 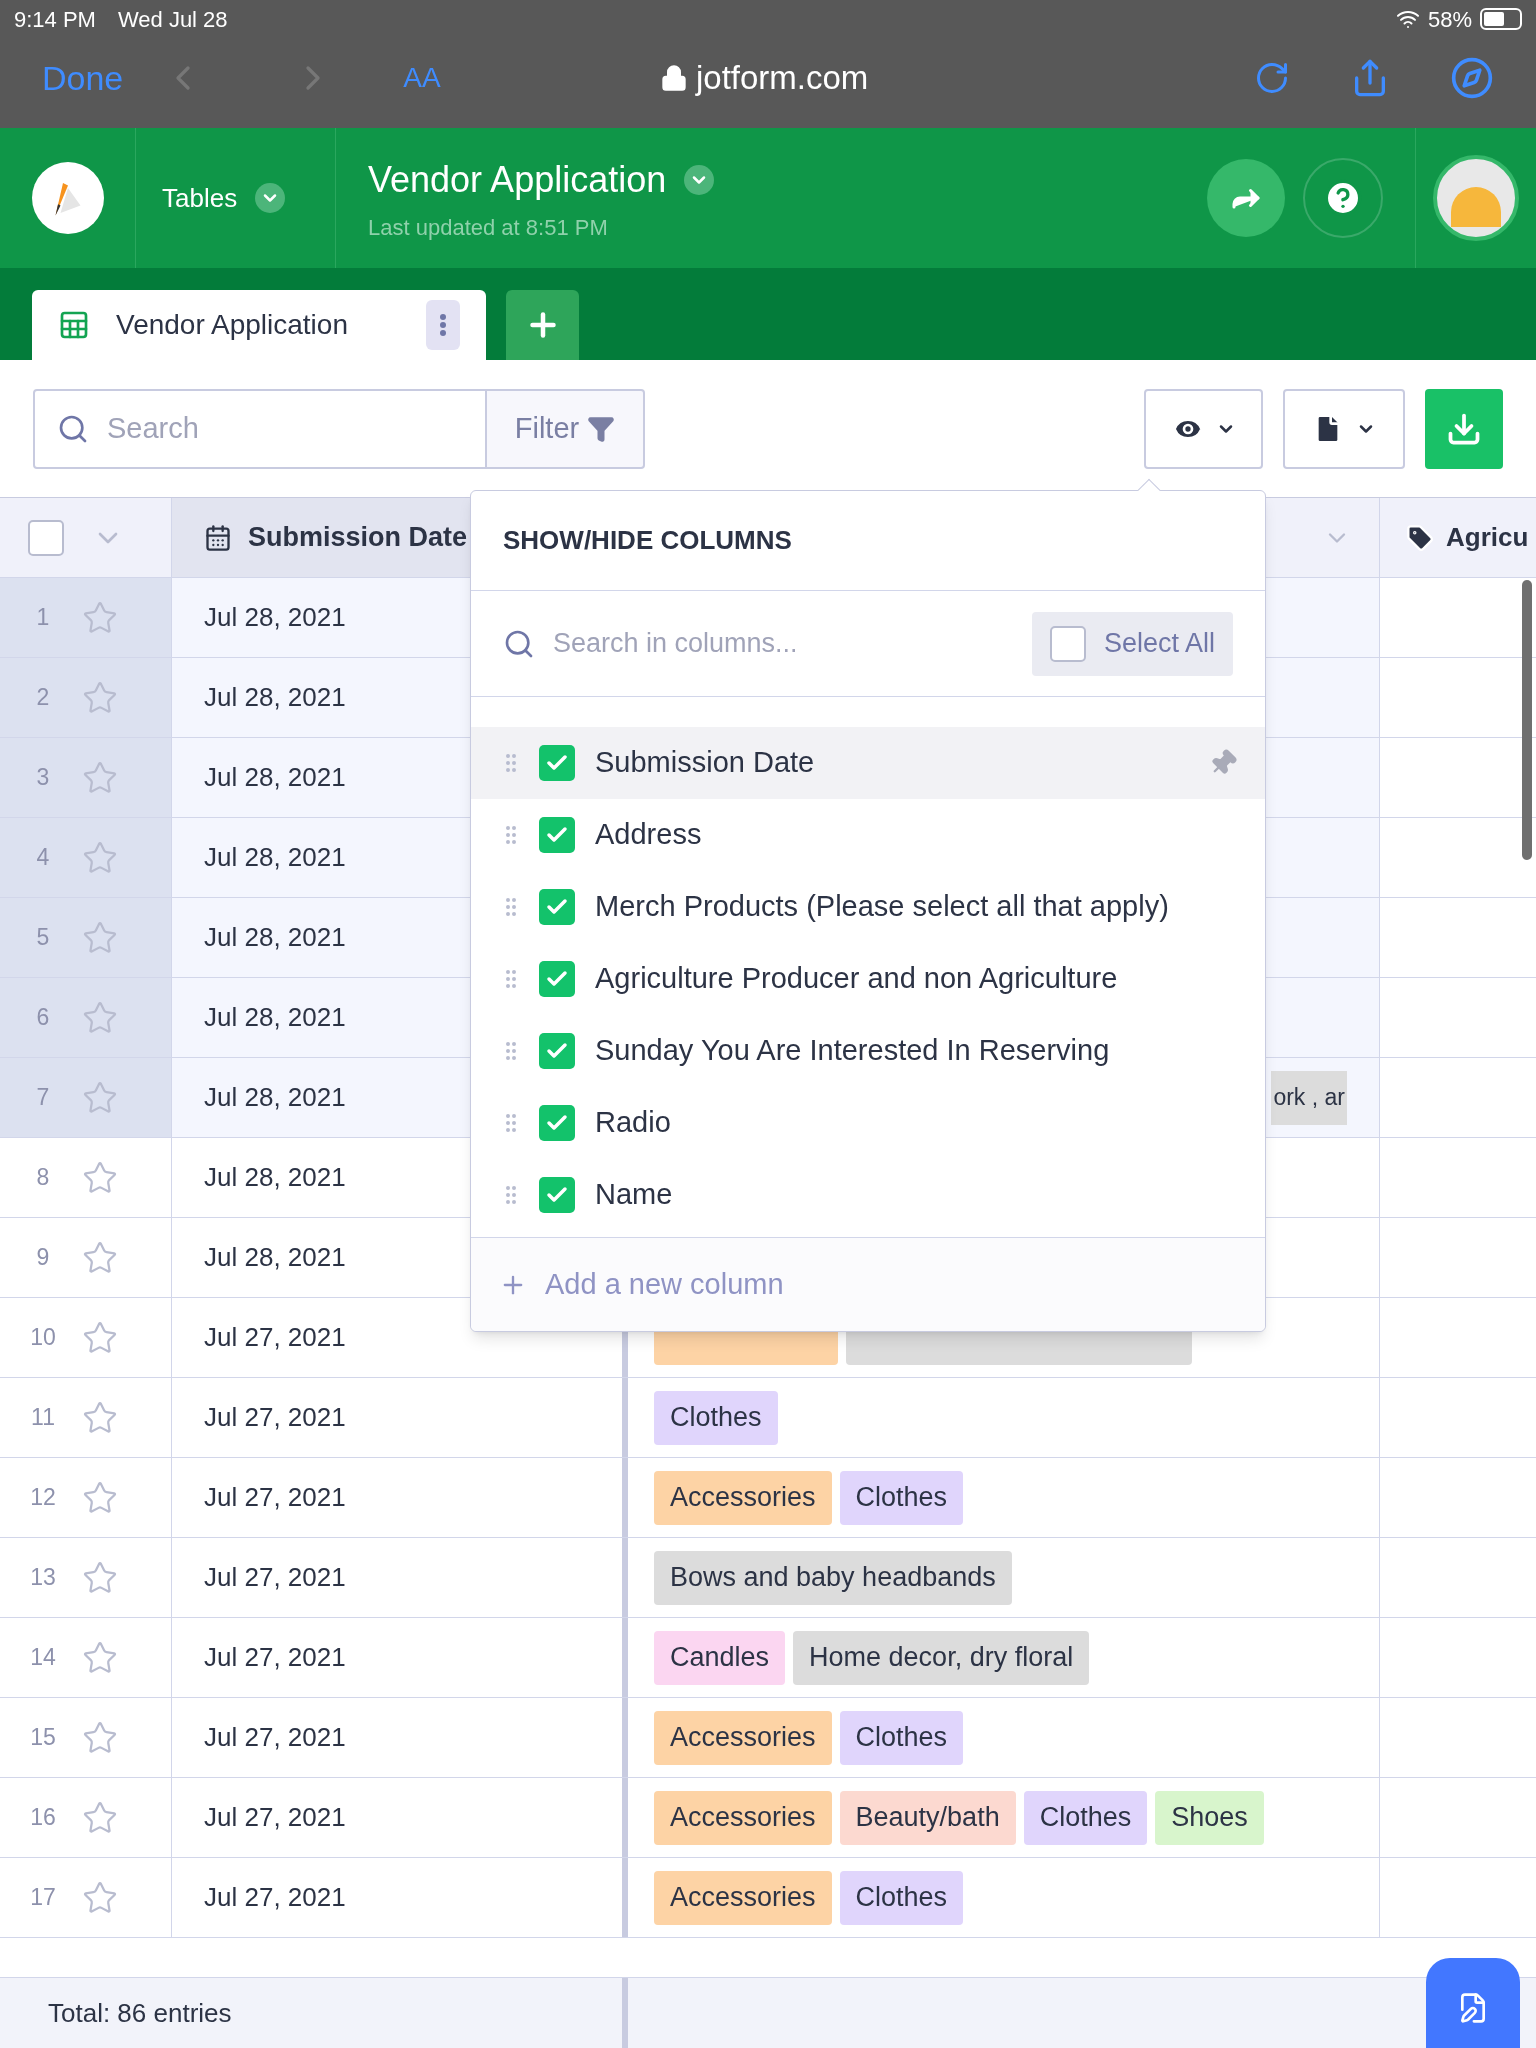 I want to click on more-icon, so click(x=443, y=325).